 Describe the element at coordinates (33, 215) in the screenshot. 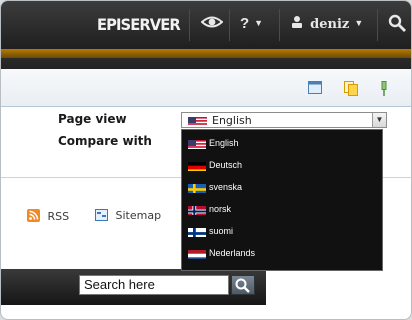

I see `rss-icon` at that location.